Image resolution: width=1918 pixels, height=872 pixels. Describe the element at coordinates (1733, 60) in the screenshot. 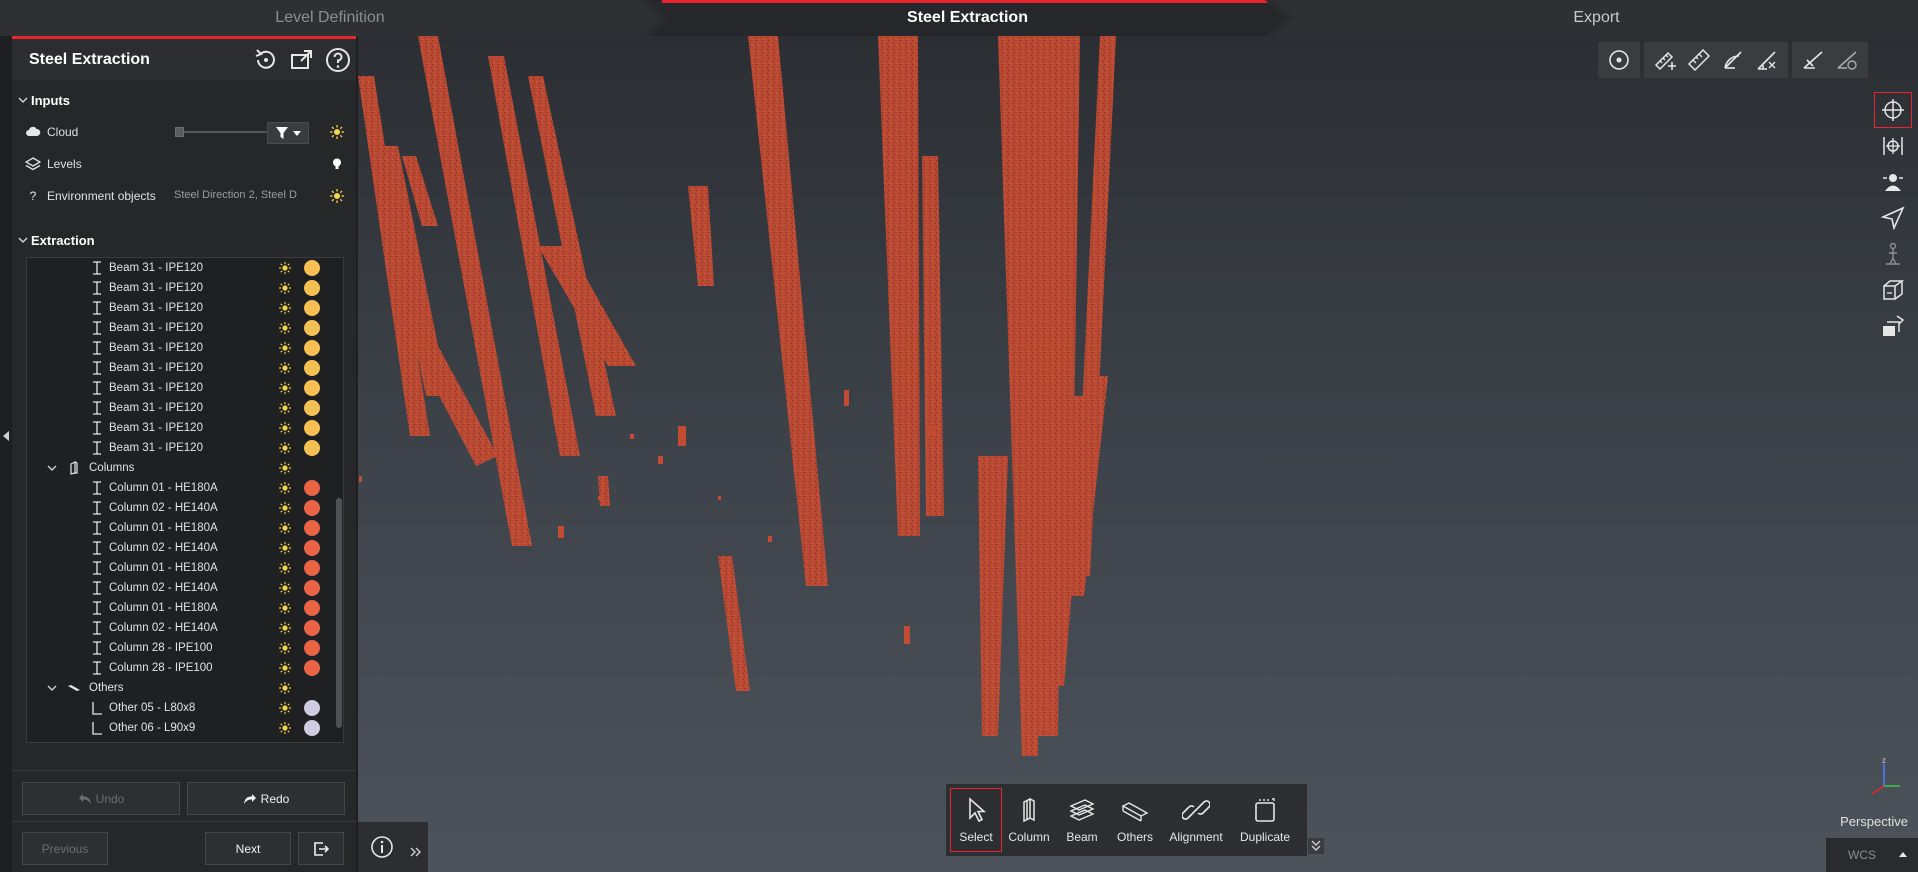

I see `measure-angle-button` at that location.